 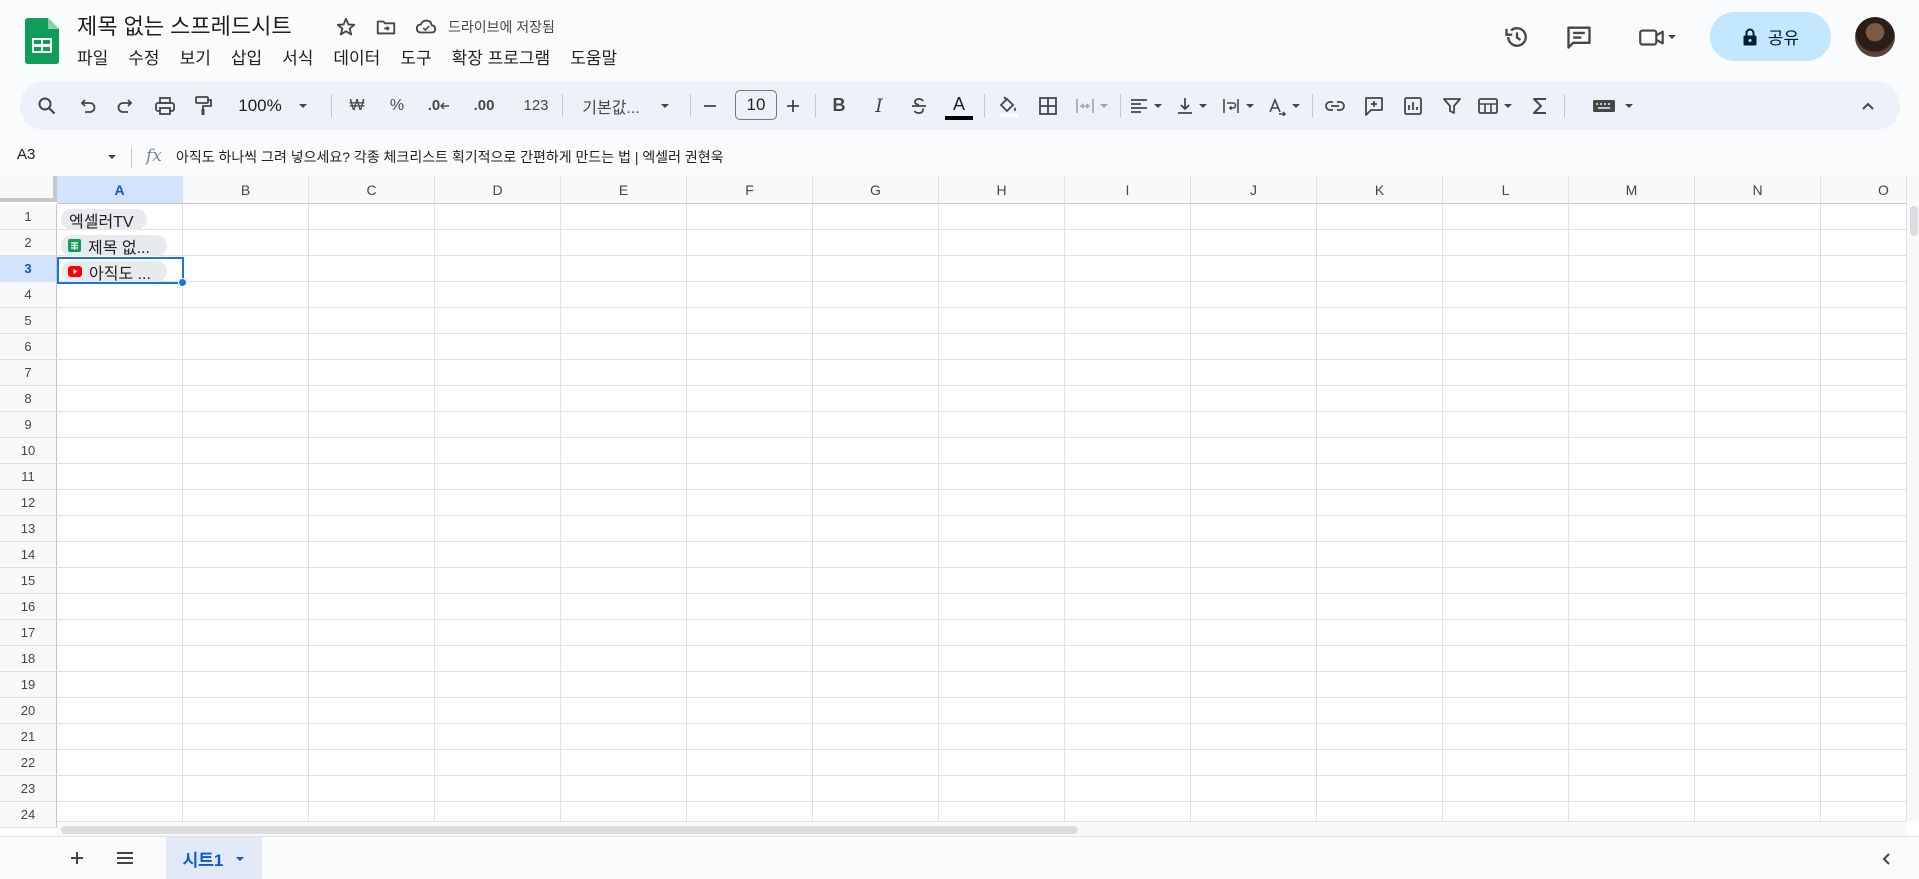 I want to click on decrease-font-size-icon, so click(x=710, y=105).